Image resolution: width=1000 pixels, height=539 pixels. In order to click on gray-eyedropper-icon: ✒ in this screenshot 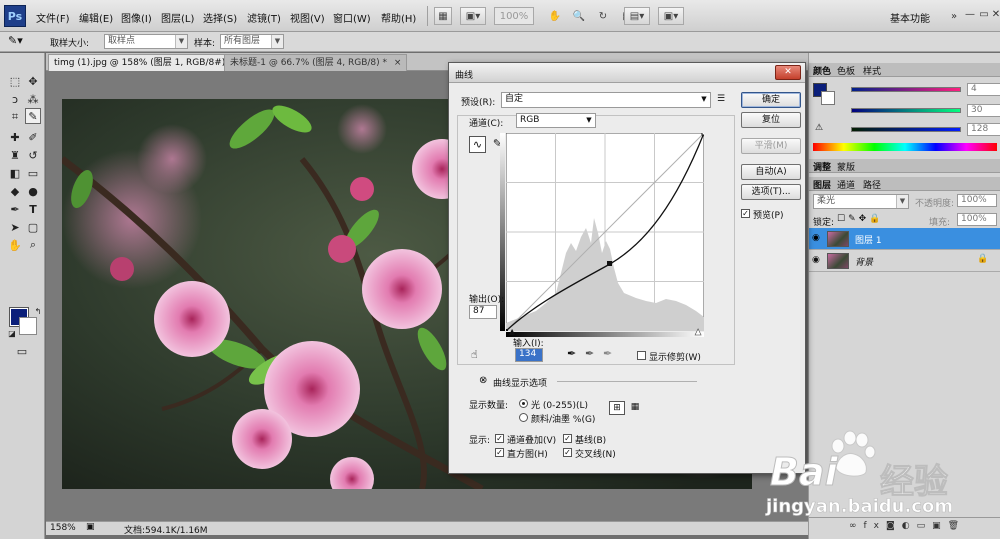, I will do `click(589, 353)`.